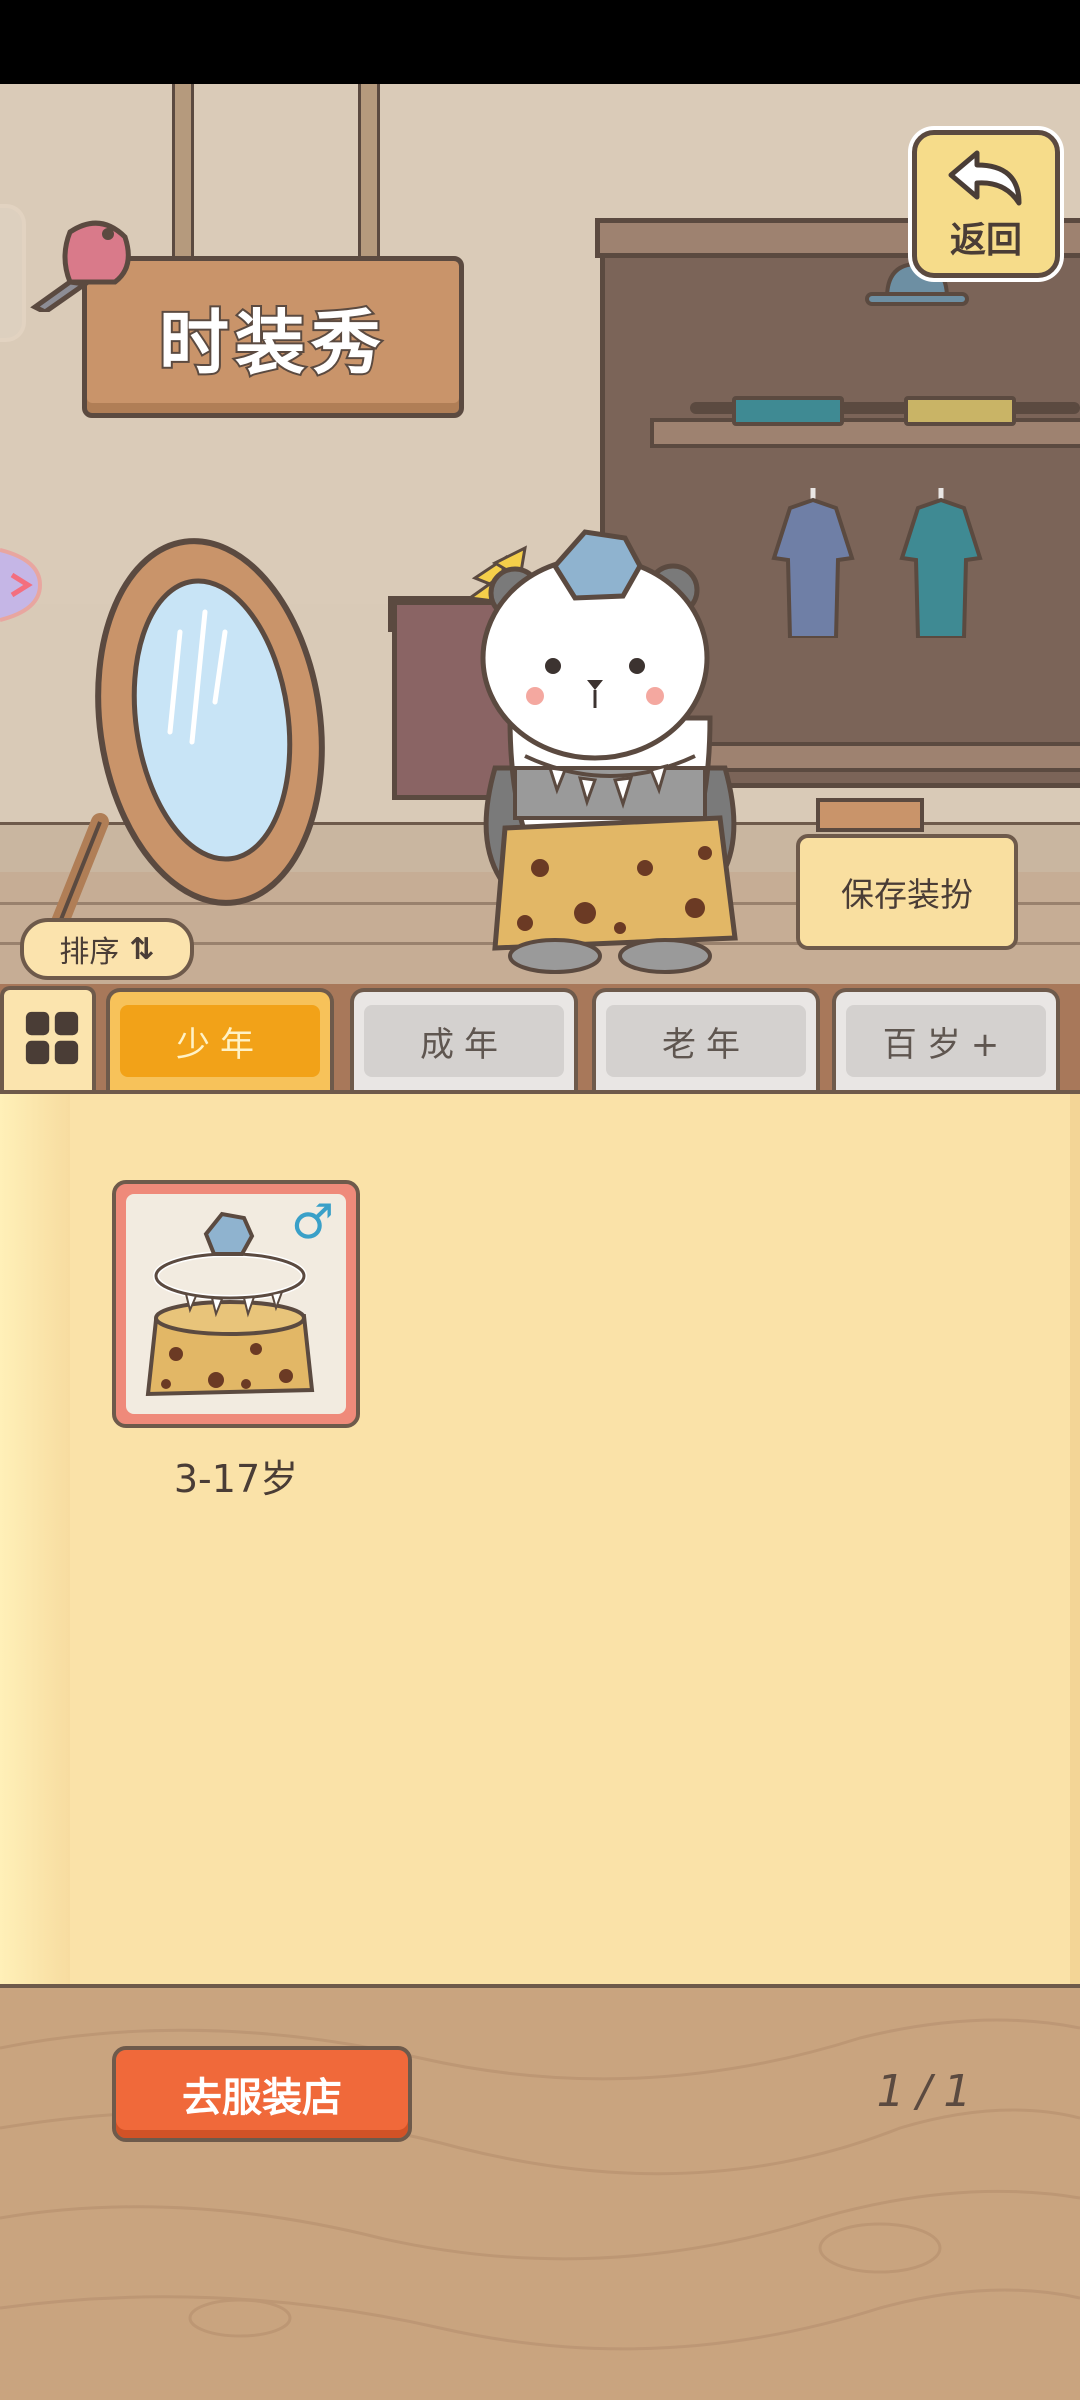 This screenshot has width=1080, height=2400. I want to click on male-gender-icon: ♂, so click(312, 1222).